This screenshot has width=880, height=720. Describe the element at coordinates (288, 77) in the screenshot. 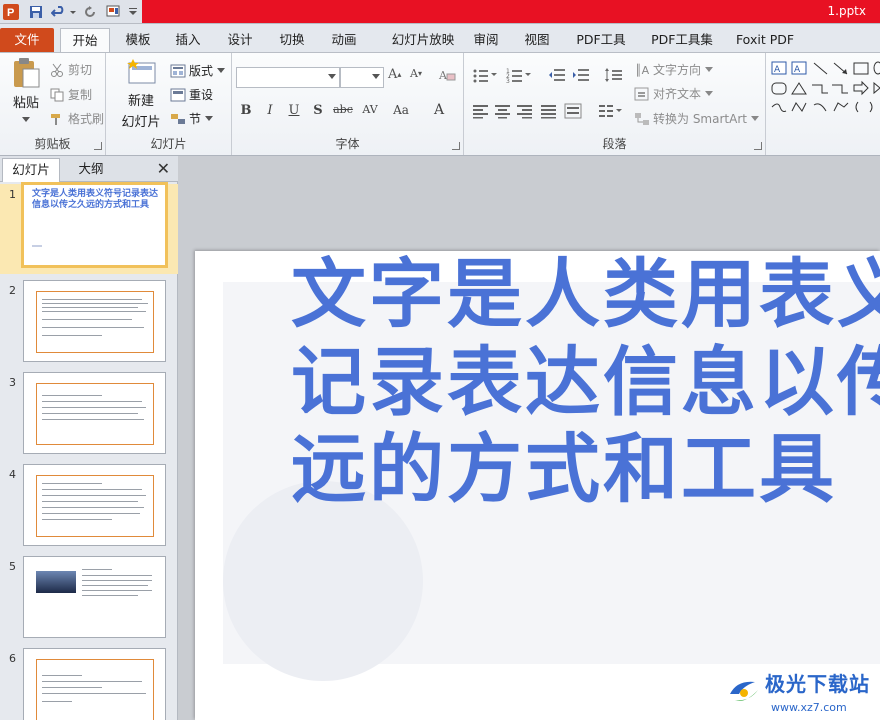

I see `font-name-combo` at that location.